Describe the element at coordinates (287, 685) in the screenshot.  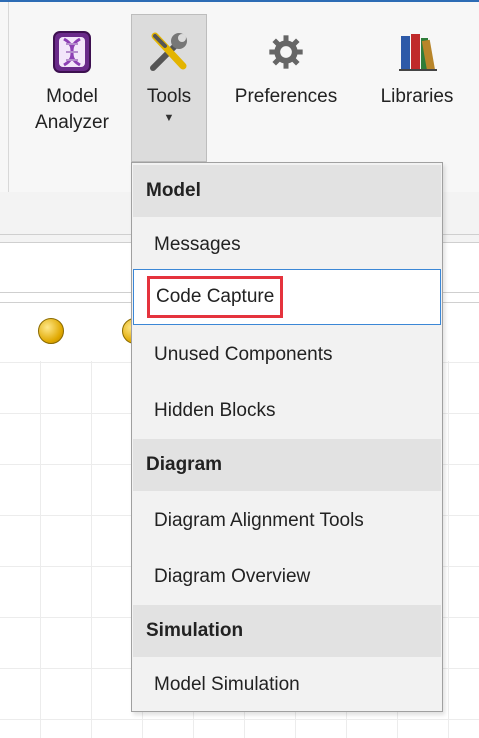
I see `menu-item-model-simulation: Model Simulation` at that location.